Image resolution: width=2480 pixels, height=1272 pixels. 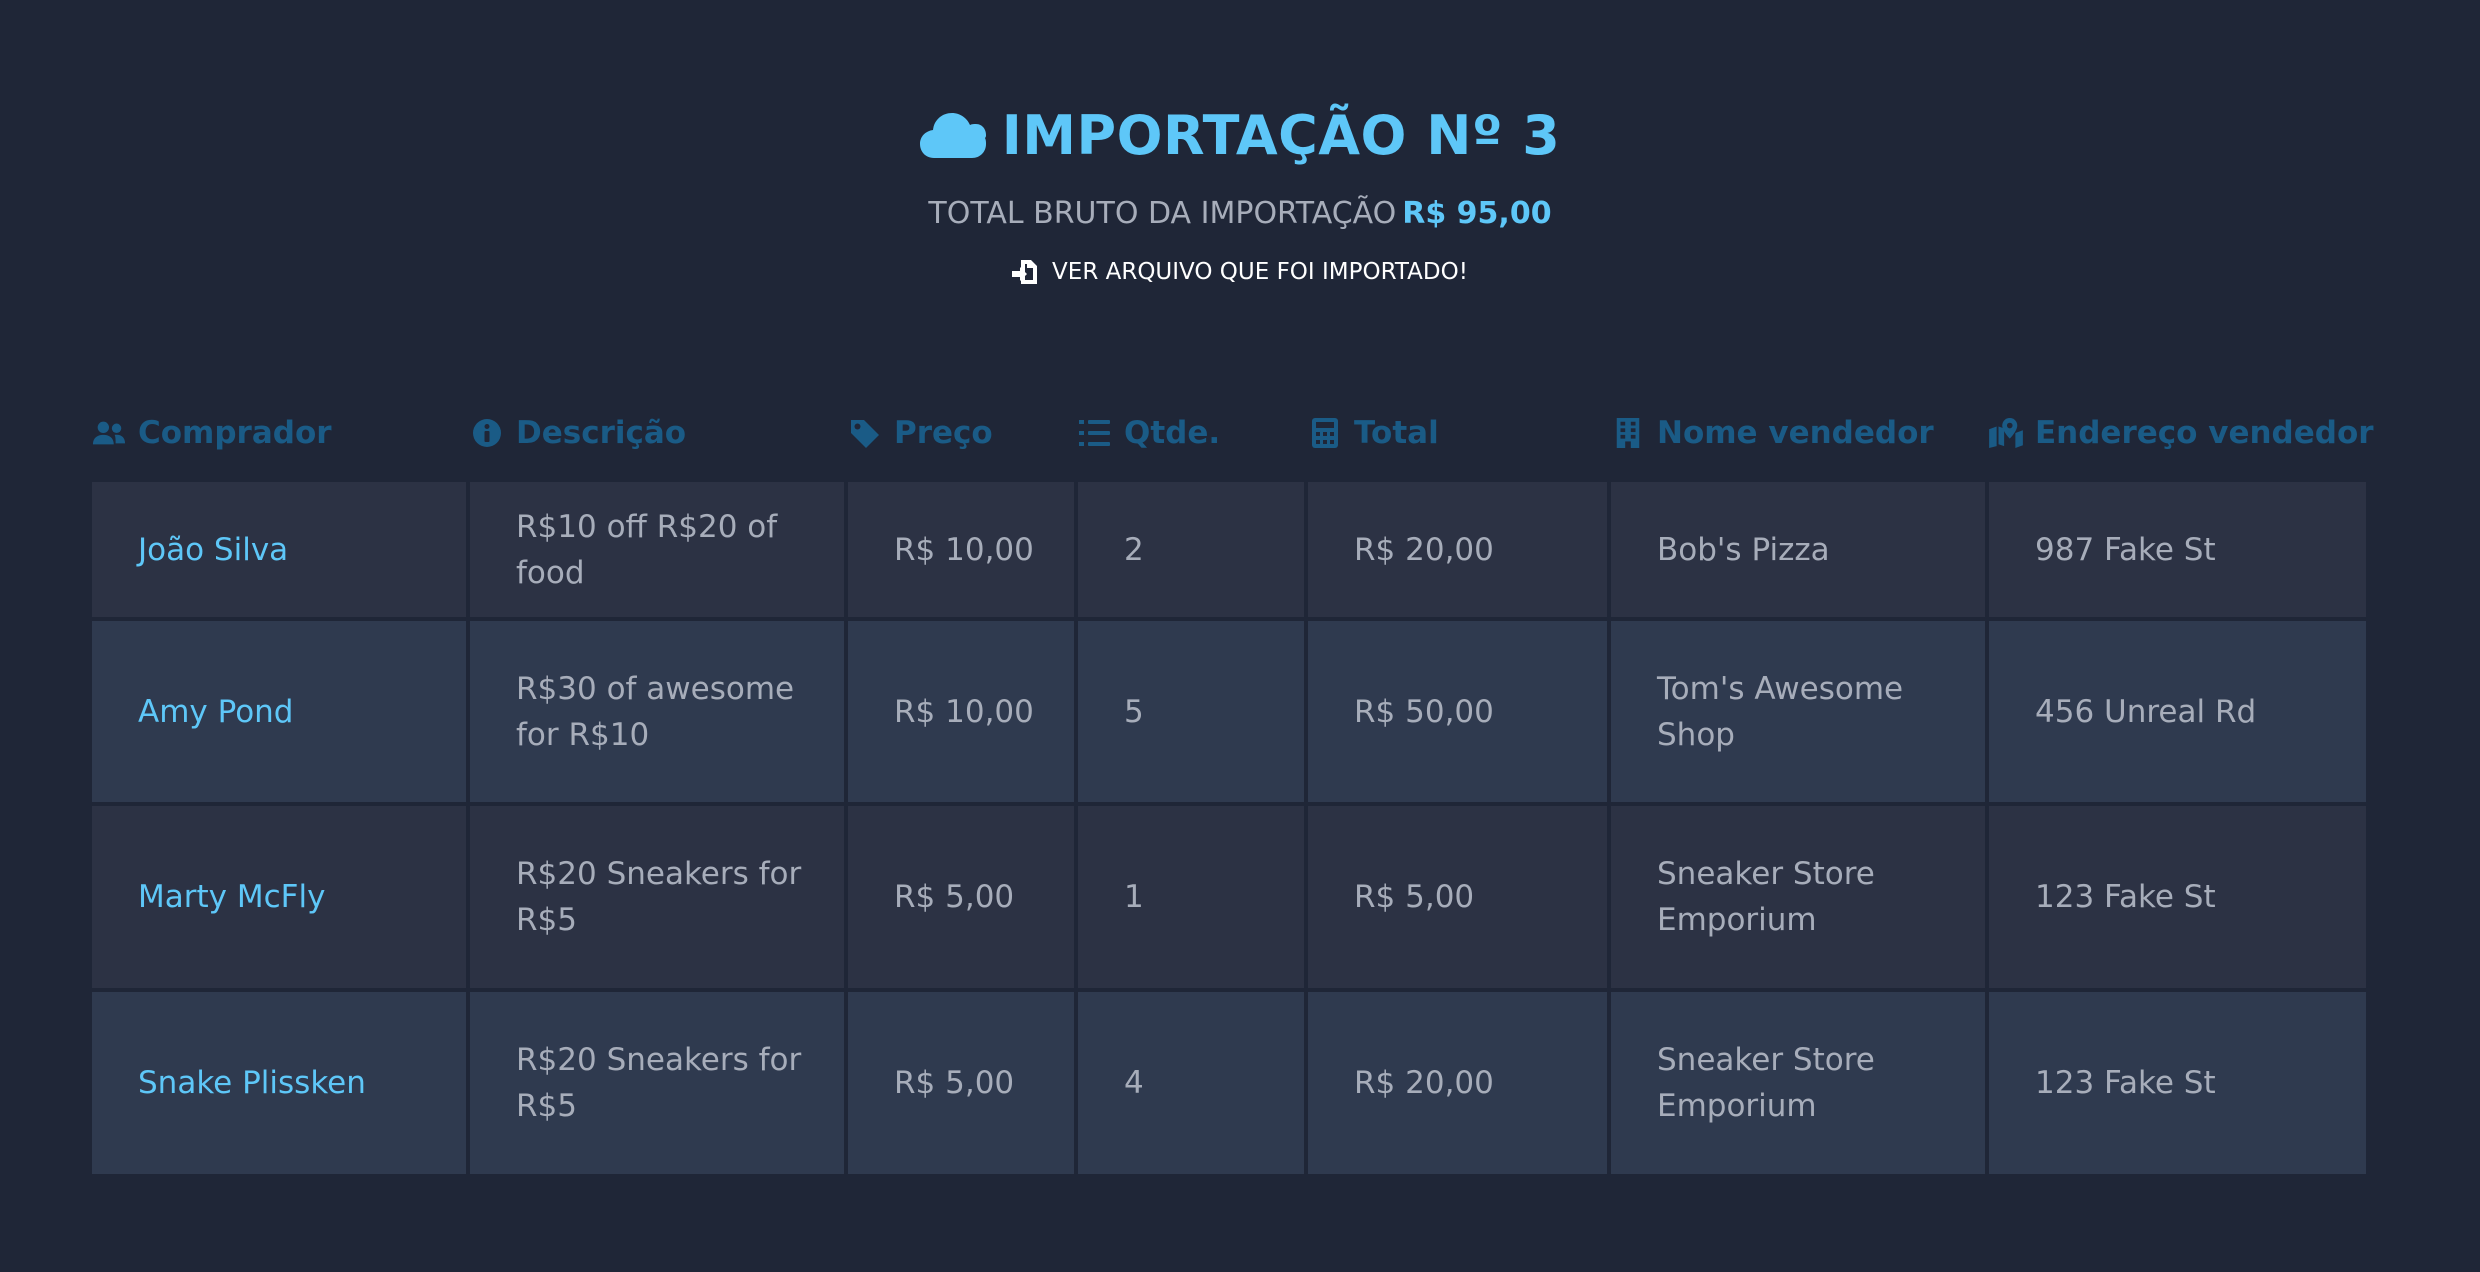 What do you see at coordinates (1260, 272) in the screenshot?
I see `view-imported-file-label: VER ARQUIVO QUE FOI IMPORTADO!` at bounding box center [1260, 272].